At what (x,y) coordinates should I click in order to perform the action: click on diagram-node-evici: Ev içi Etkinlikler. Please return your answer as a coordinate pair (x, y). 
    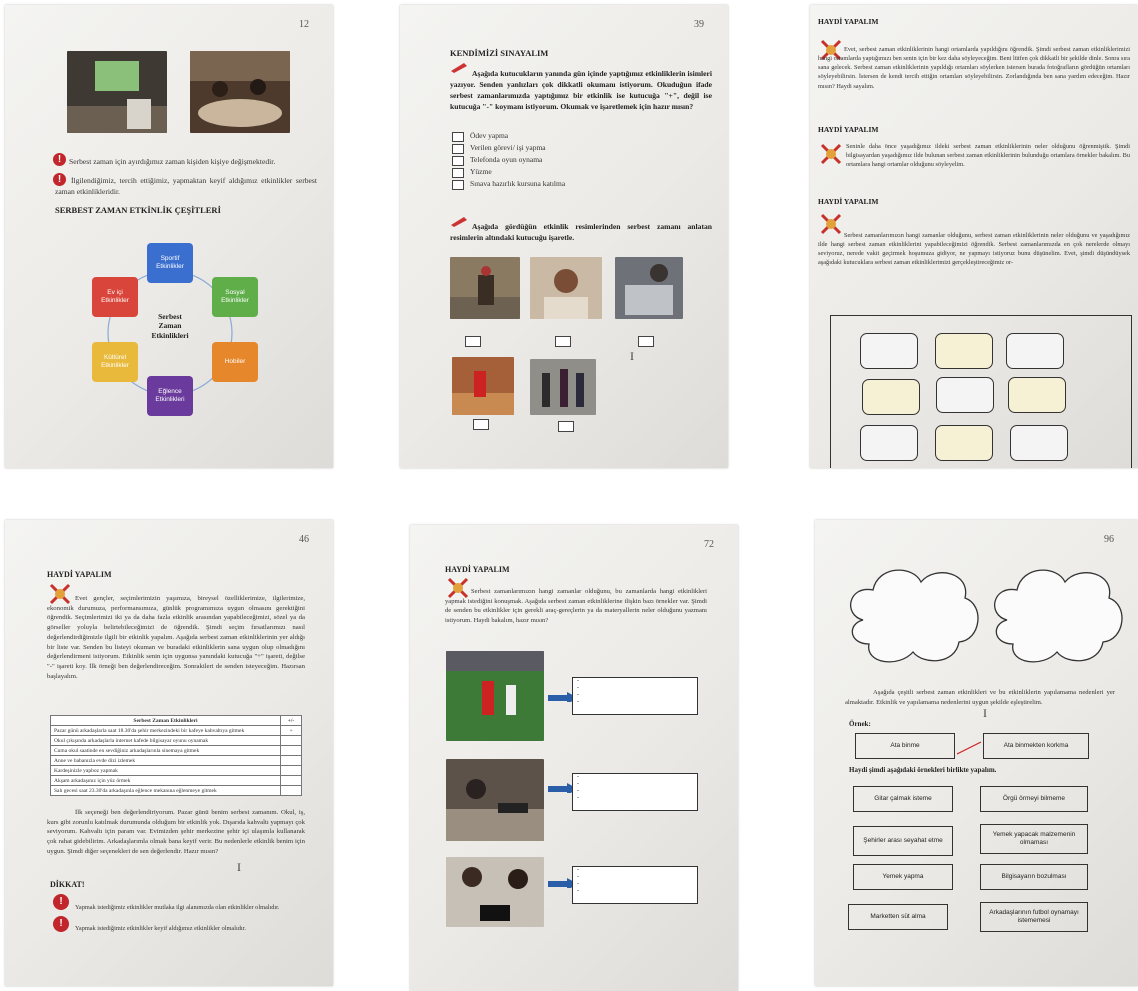
    Looking at the image, I should click on (115, 297).